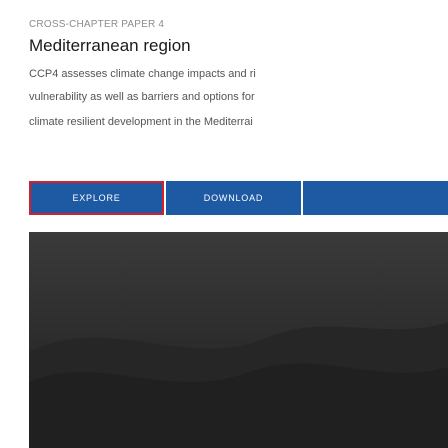  I want to click on chapter-kicker: CROSS-CHAPTER PAPER 4, so click(97, 24).